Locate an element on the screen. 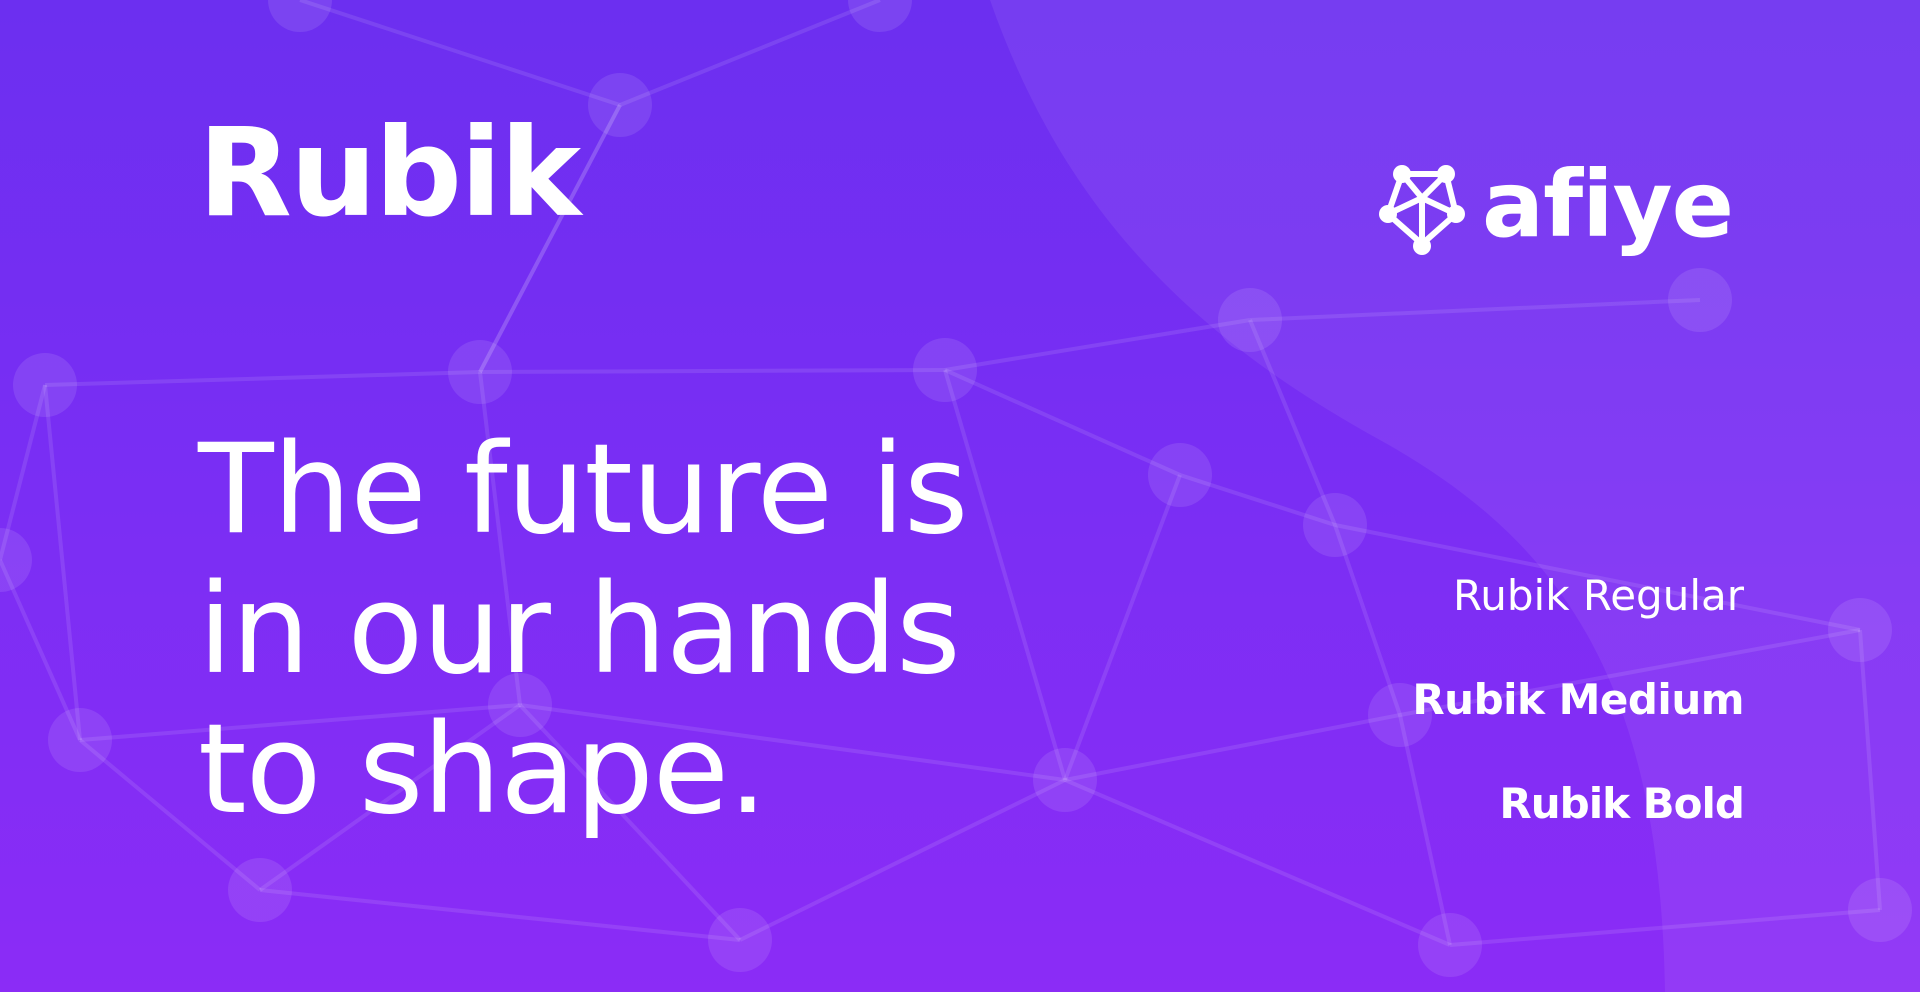  weight-medium-label: Rubik Medium is located at coordinates (1578, 699).